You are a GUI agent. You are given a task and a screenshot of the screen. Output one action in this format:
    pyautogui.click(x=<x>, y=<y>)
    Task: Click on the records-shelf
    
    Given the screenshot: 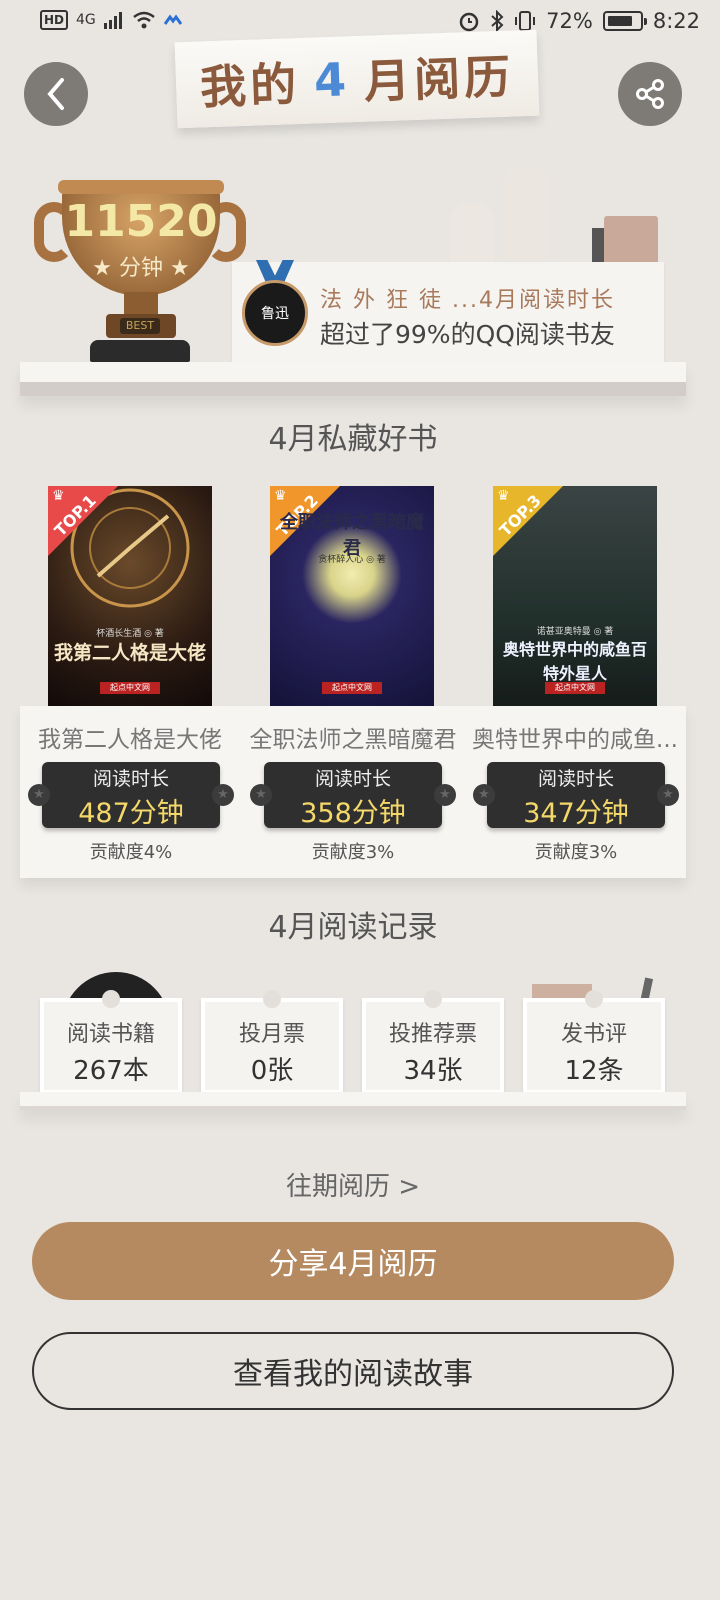 What is the action you would take?
    pyautogui.click(x=353, y=1101)
    